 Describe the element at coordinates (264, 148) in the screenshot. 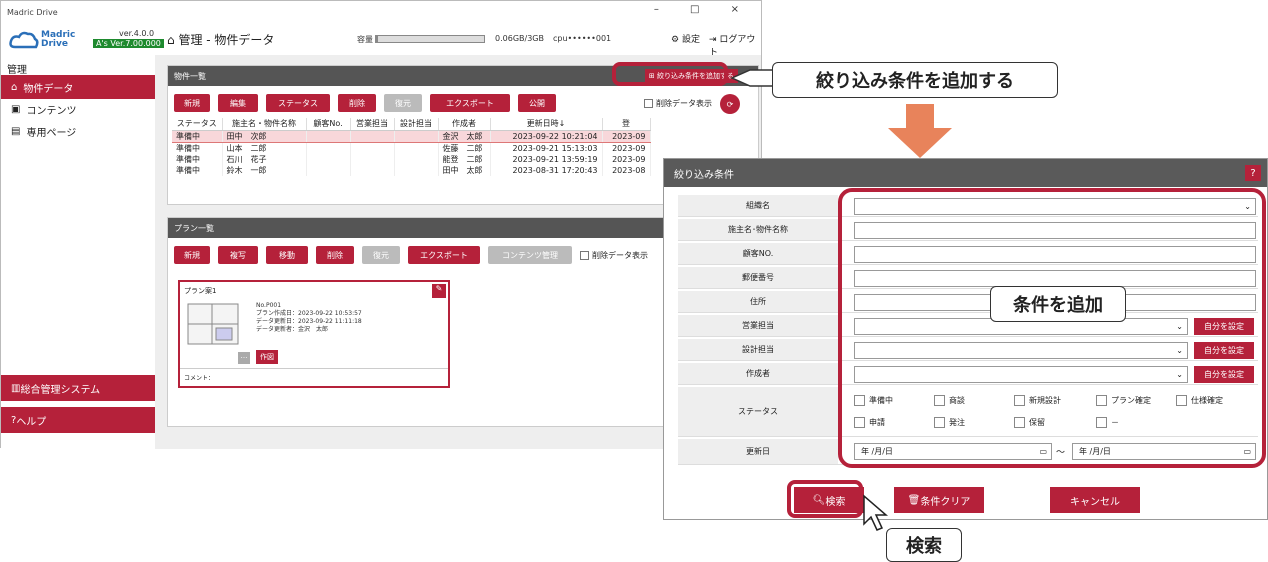

I see `table-cell: 山本 二郎` at that location.